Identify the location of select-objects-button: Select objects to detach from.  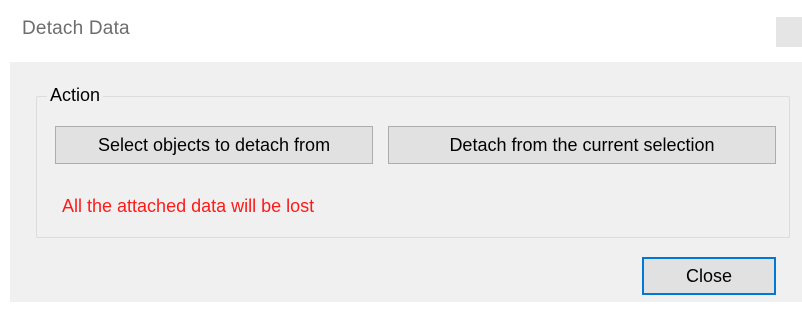
(214, 145).